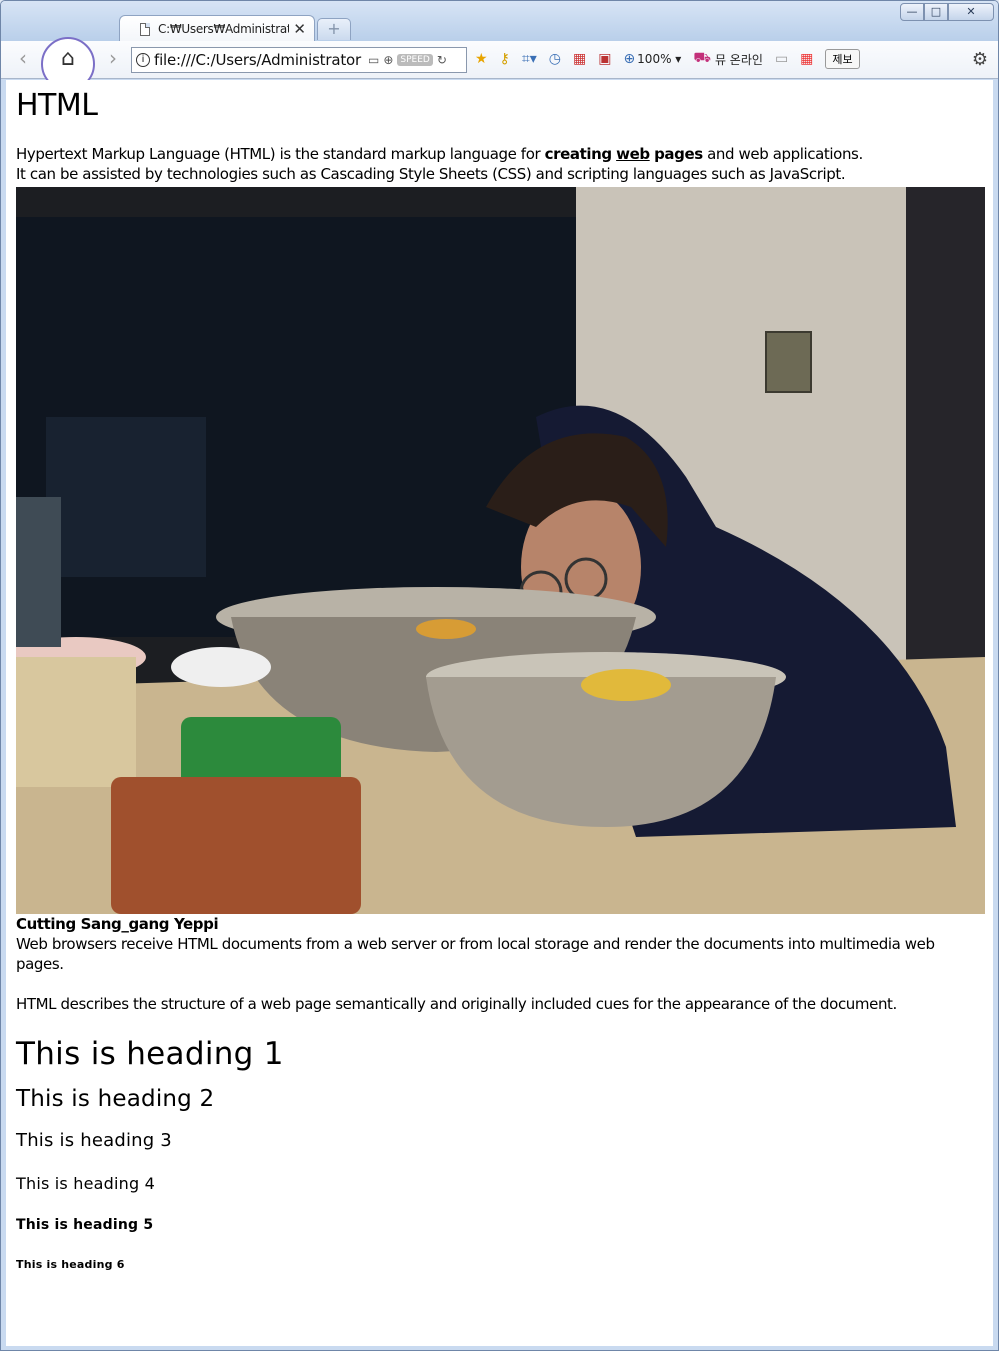 The image size is (999, 1351). Describe the element at coordinates (224, 29) in the screenshot. I see `tab-title: C:₩Users₩Administrato` at that location.